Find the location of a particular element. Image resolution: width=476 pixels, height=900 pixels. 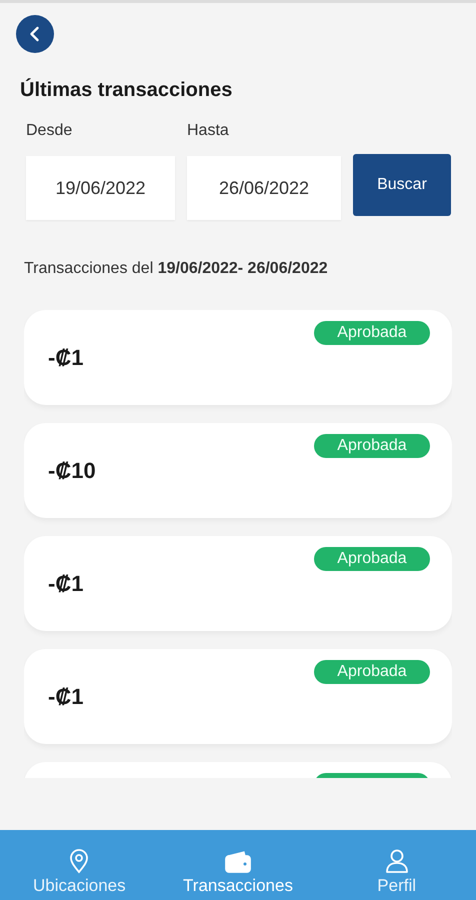

date-field: 19/06/2022 is located at coordinates (100, 188).